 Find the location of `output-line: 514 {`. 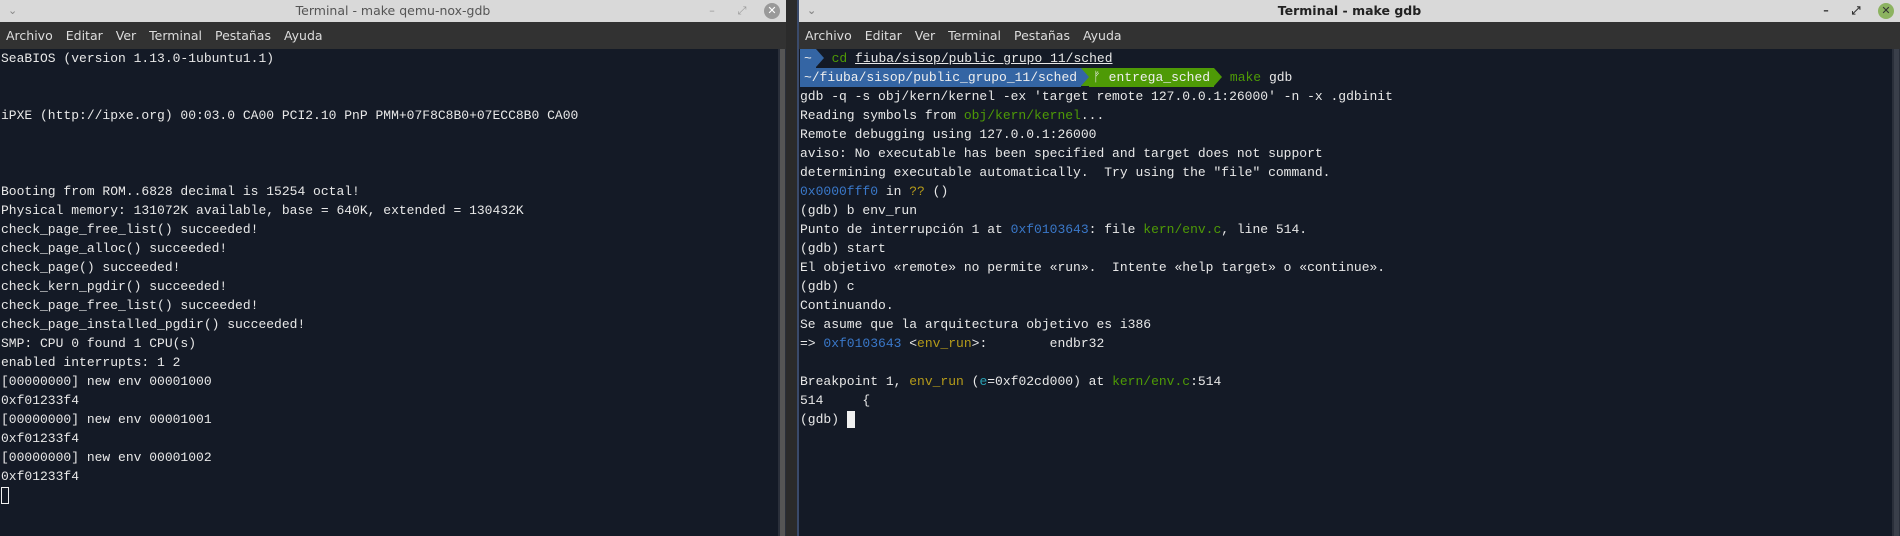

output-line: 514 { is located at coordinates (835, 400).